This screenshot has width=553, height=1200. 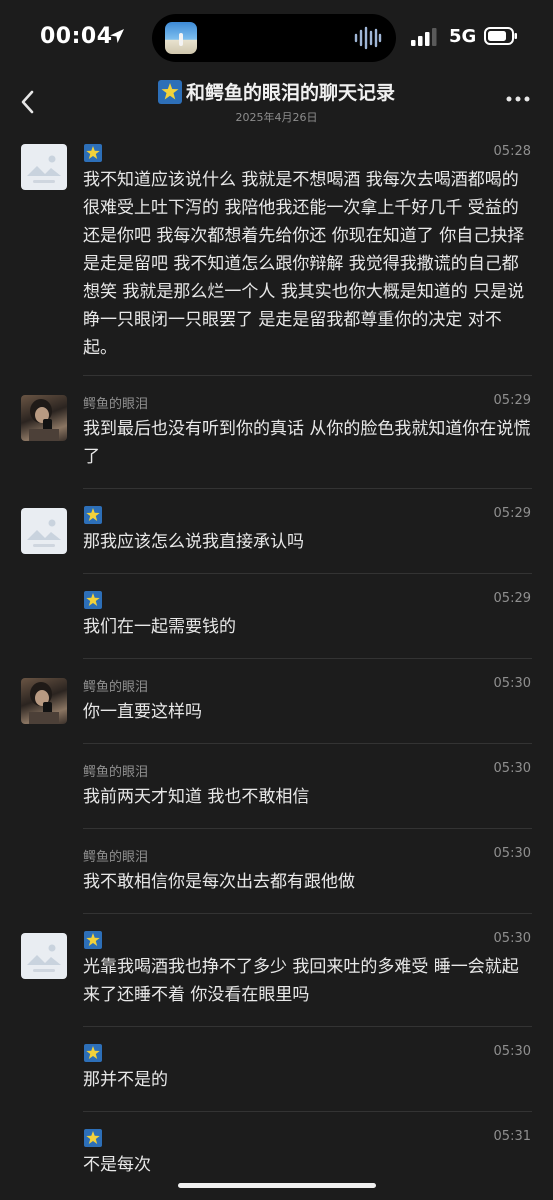 What do you see at coordinates (500, 36) in the screenshot?
I see `battery-icon` at bounding box center [500, 36].